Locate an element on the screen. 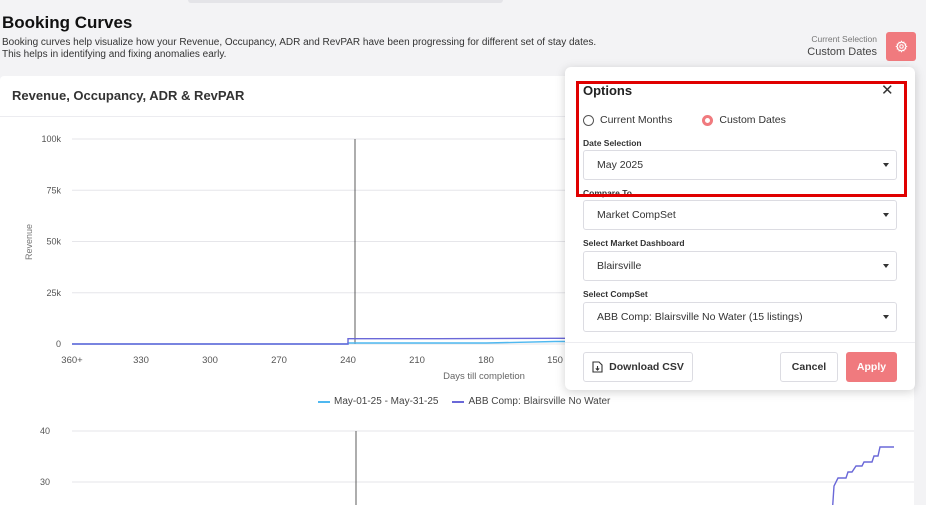  legend-item-2: ABB Comp: Blairsville No Water is located at coordinates (531, 401).